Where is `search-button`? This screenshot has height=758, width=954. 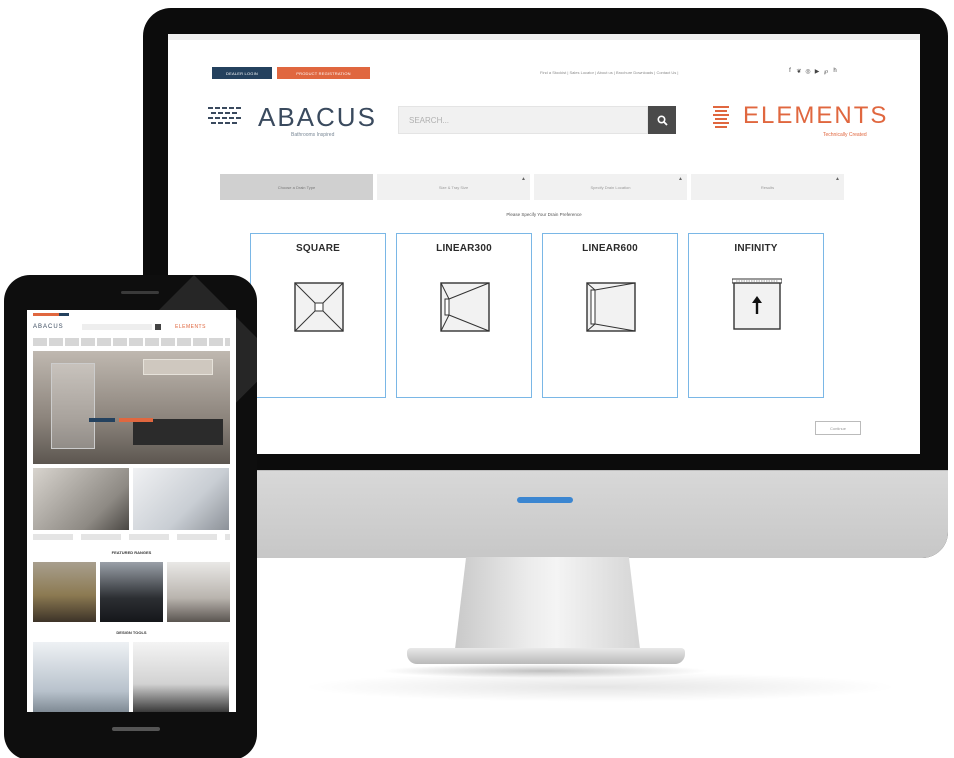 search-button is located at coordinates (662, 120).